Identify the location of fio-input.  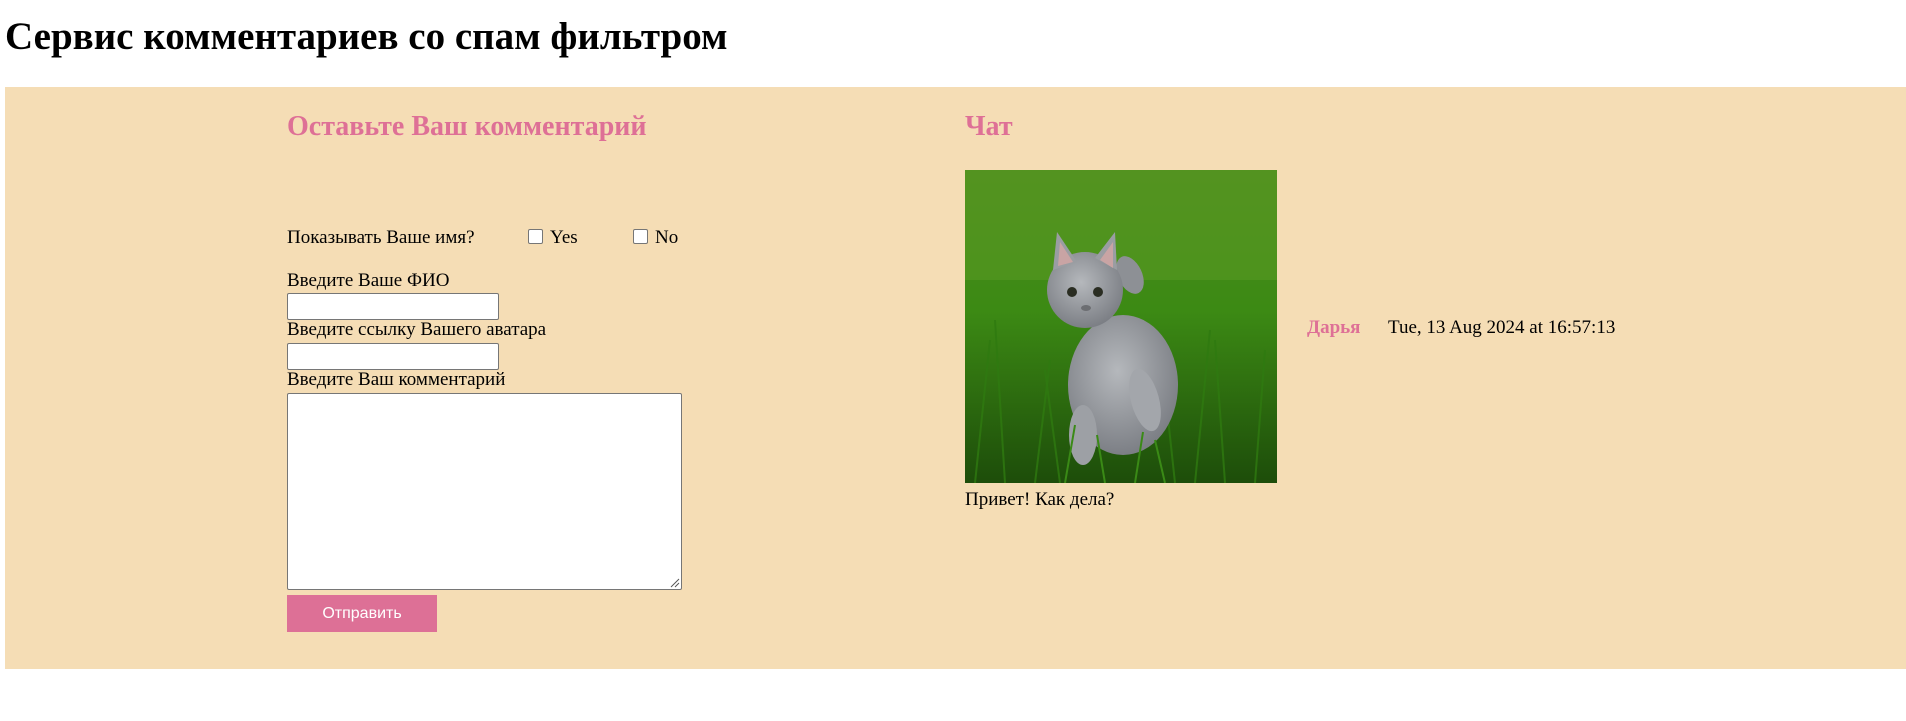
(393, 306).